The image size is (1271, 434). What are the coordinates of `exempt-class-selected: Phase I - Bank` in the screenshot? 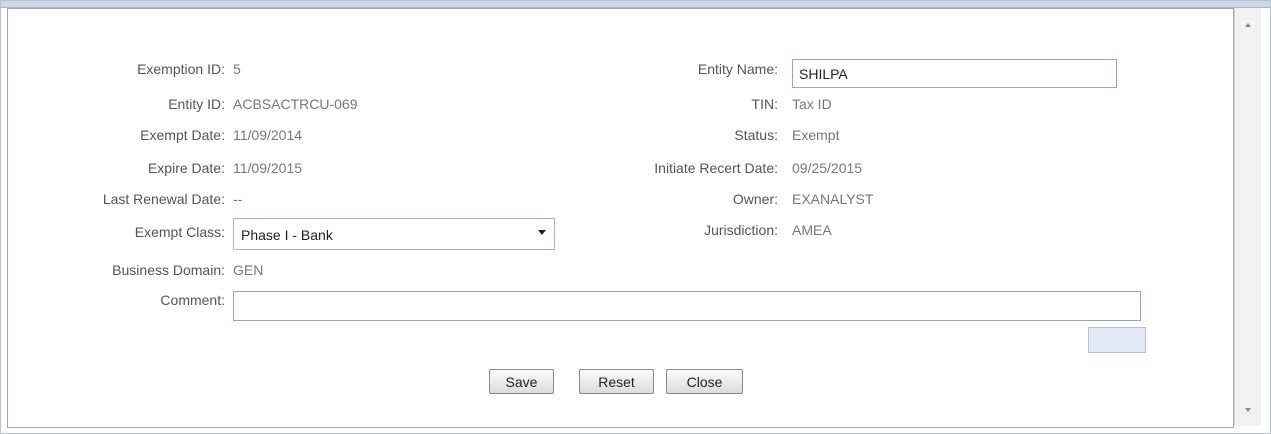 It's located at (287, 235).